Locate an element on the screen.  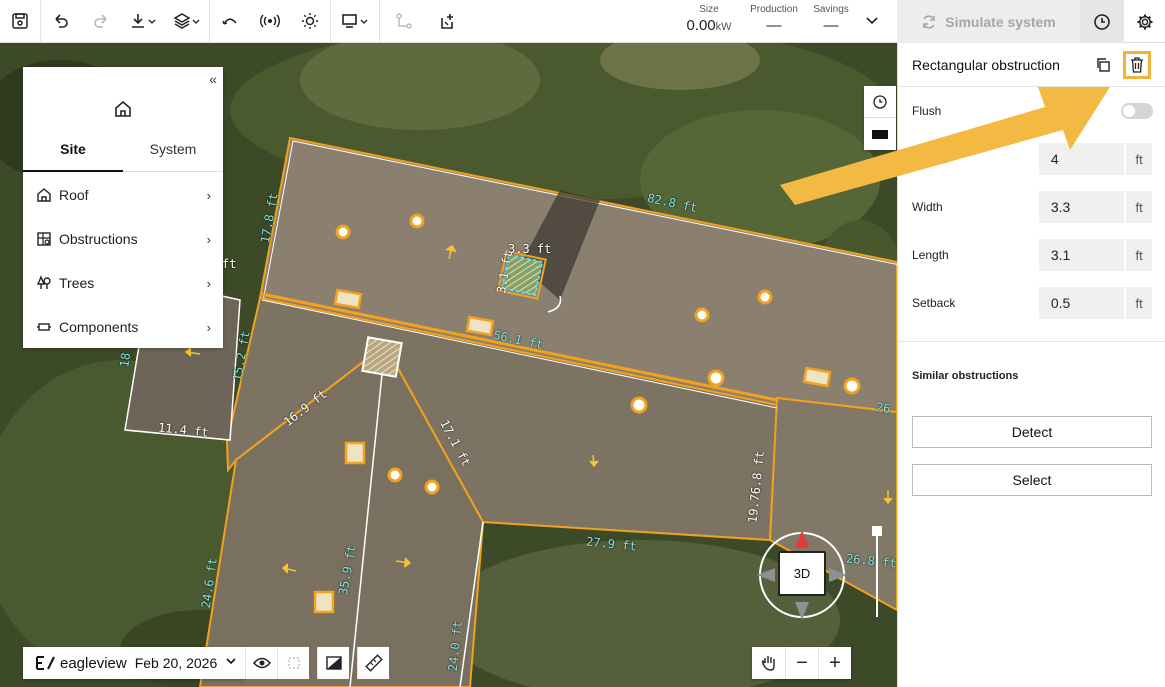
production-stat: Production — is located at coordinates (774, 19).